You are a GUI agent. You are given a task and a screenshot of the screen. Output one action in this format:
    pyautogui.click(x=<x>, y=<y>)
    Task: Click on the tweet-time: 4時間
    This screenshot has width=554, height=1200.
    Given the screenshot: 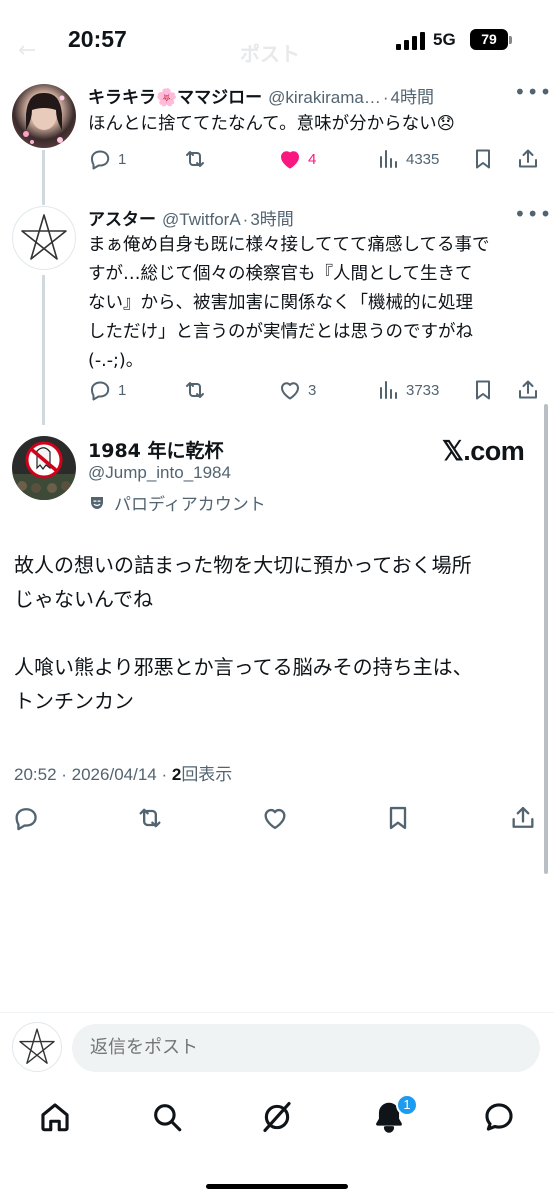 What is the action you would take?
    pyautogui.click(x=412, y=97)
    